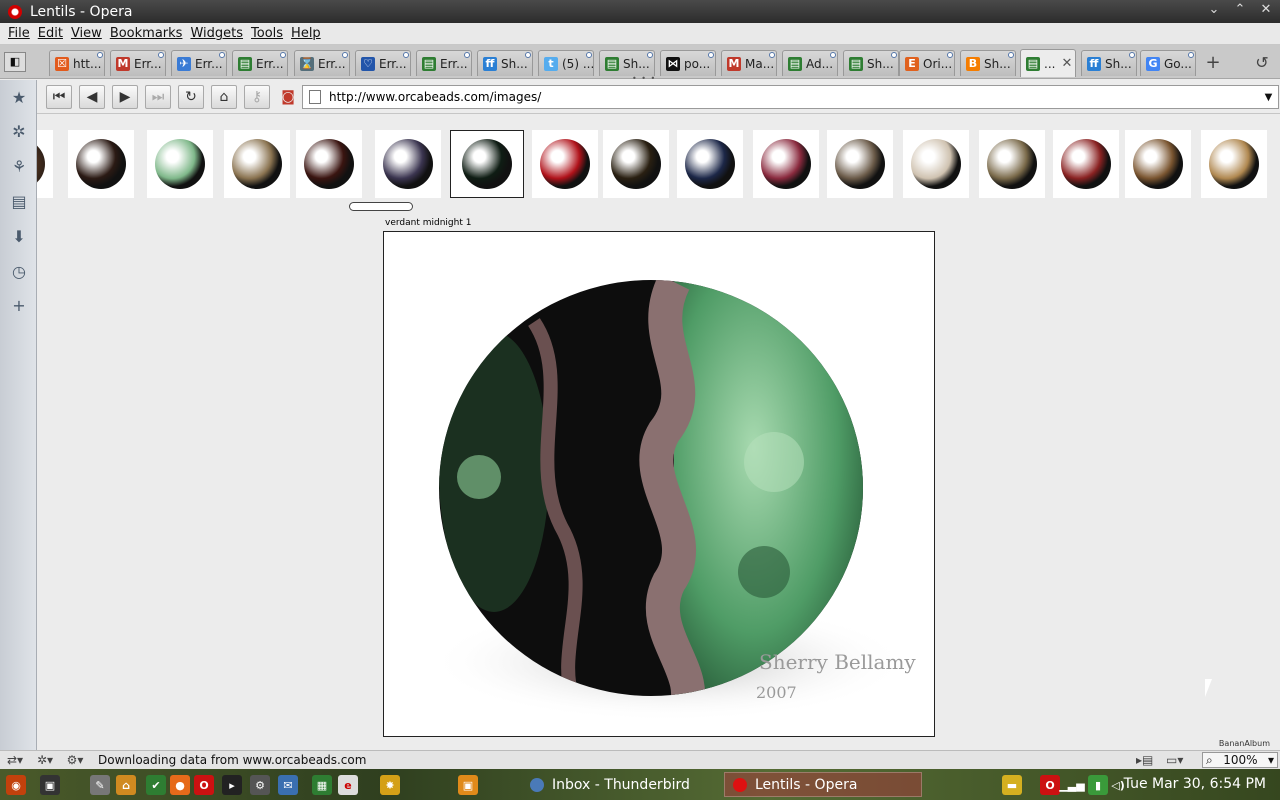 The height and width of the screenshot is (800, 1280). Describe the element at coordinates (1071, 785) in the screenshot. I see `network-icon: ▁▃▅` at that location.